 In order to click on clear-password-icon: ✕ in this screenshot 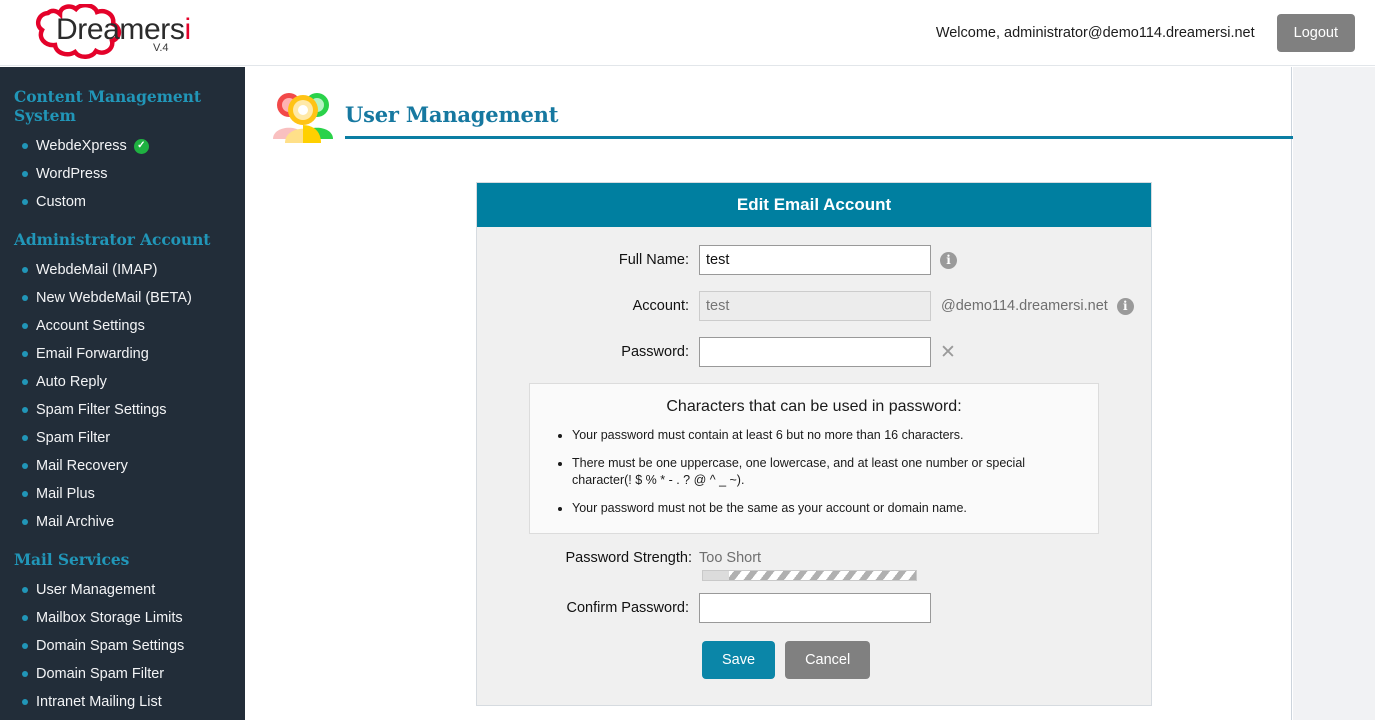, I will do `click(948, 352)`.